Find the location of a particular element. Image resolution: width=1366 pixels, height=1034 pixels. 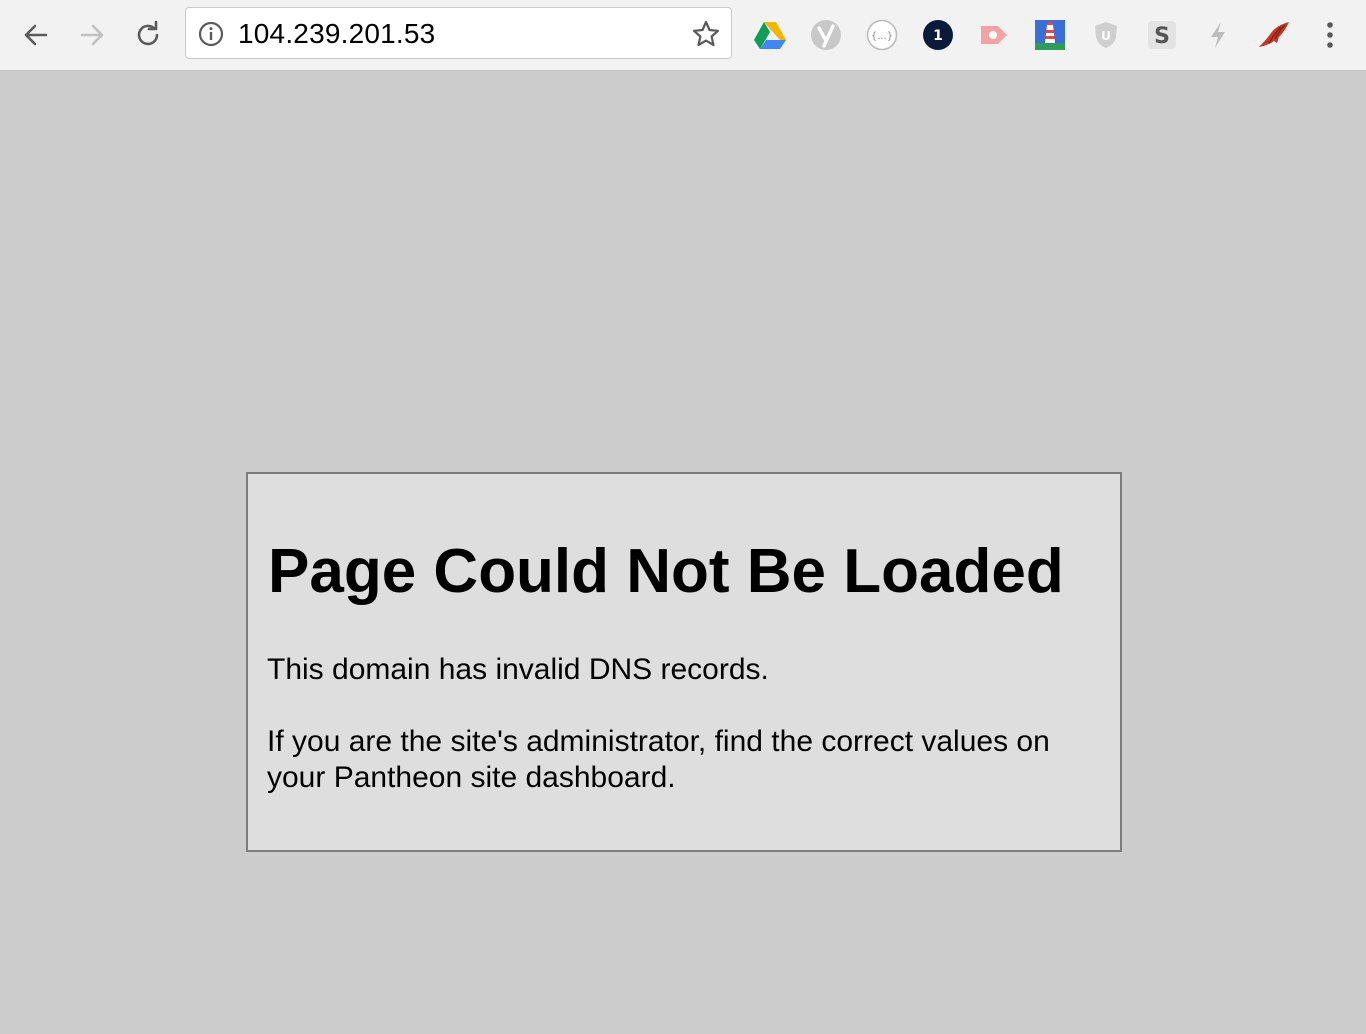

ublock-icon: U is located at coordinates (1106, 35).